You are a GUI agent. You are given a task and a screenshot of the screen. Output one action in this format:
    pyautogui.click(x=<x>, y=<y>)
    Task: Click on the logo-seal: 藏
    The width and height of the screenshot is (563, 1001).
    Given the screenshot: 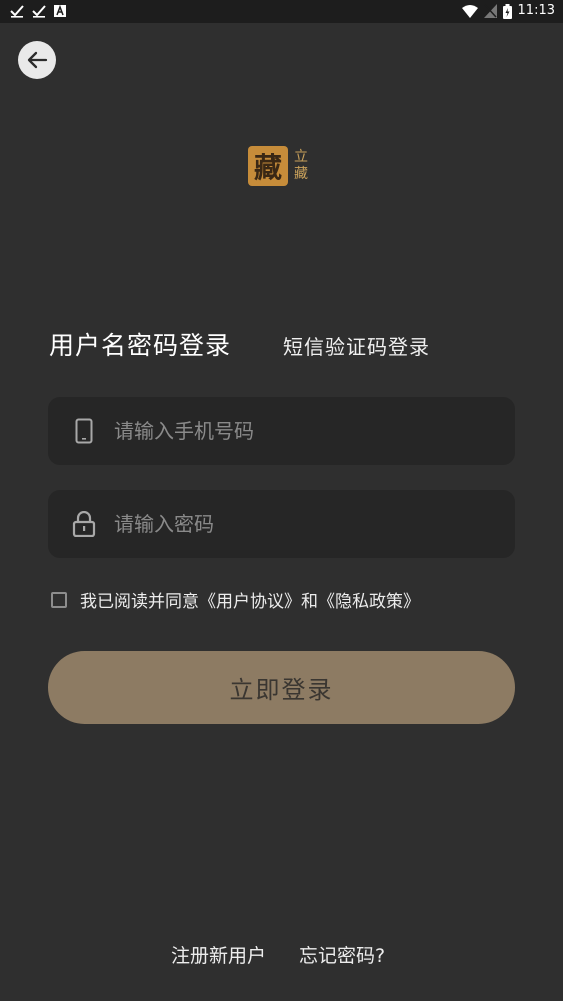 What is the action you would take?
    pyautogui.click(x=268, y=166)
    